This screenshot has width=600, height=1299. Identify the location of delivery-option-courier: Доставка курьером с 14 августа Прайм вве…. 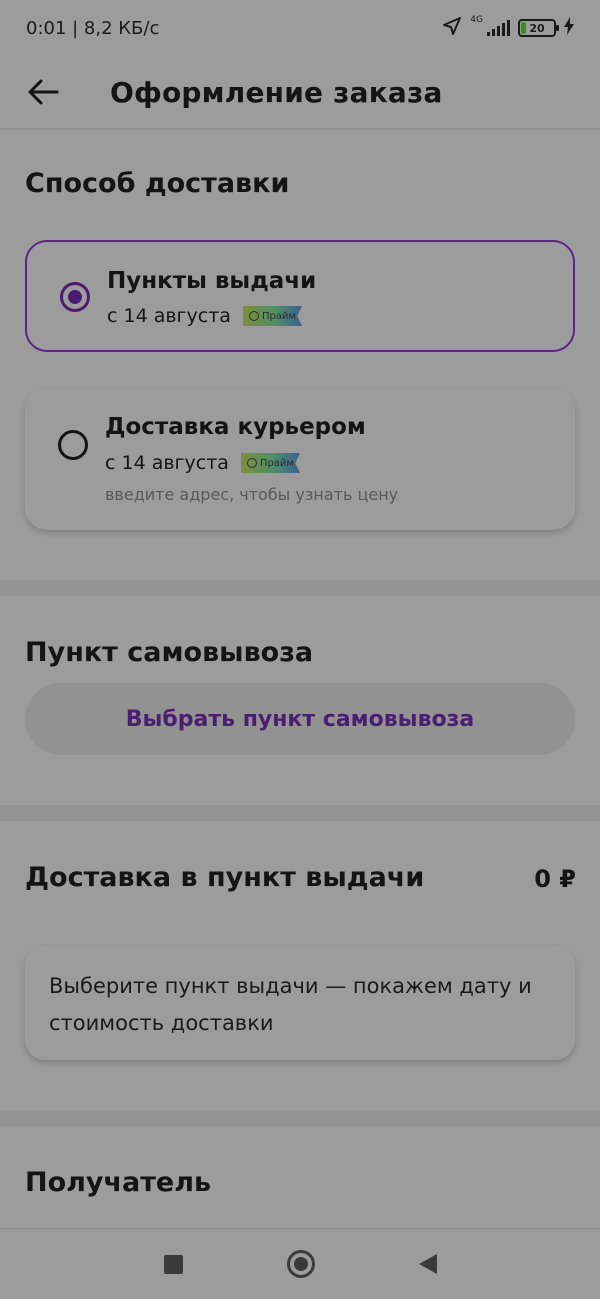
(300, 459).